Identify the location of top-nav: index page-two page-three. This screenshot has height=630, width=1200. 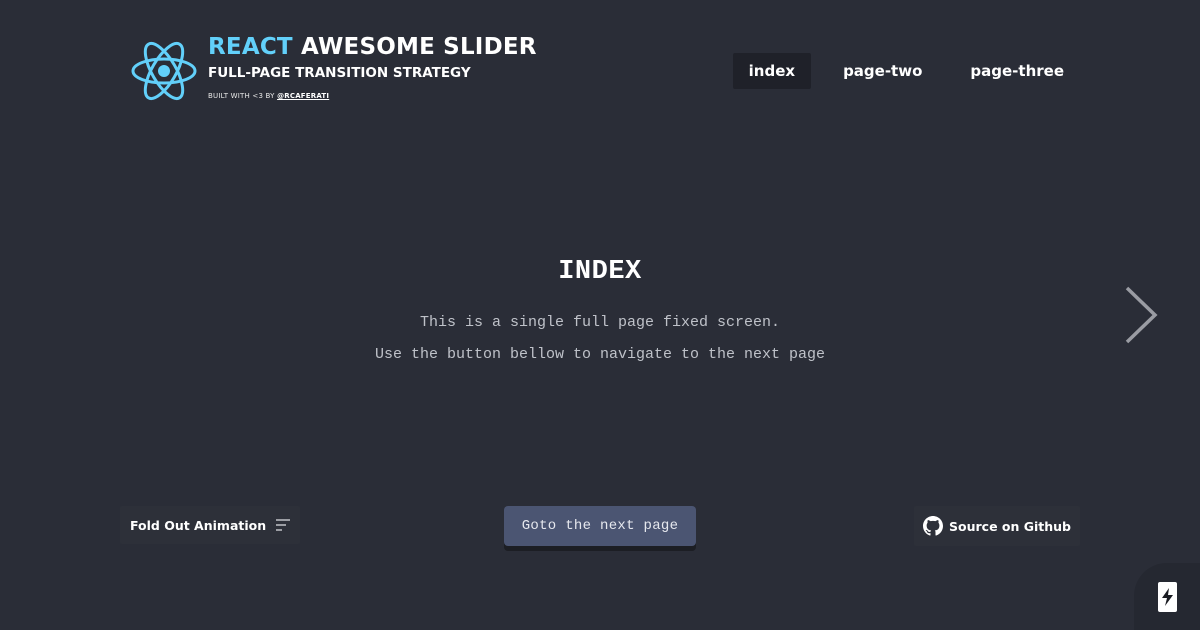
(906, 71).